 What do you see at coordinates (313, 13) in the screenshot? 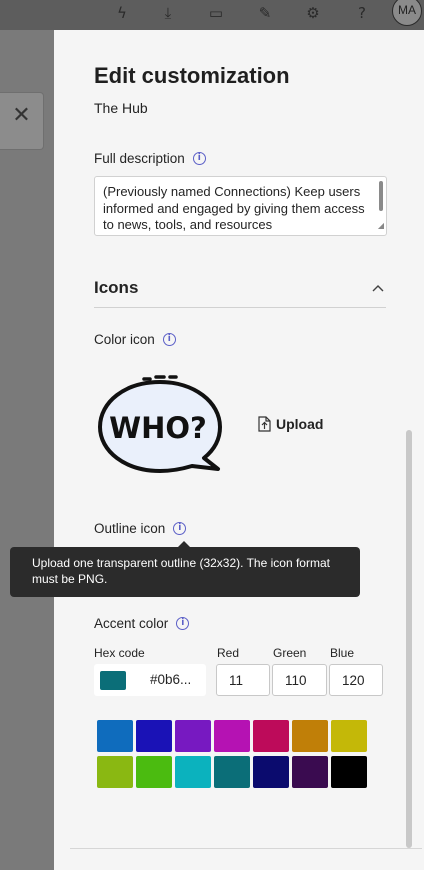
I see `gear-icon: ⚙` at bounding box center [313, 13].